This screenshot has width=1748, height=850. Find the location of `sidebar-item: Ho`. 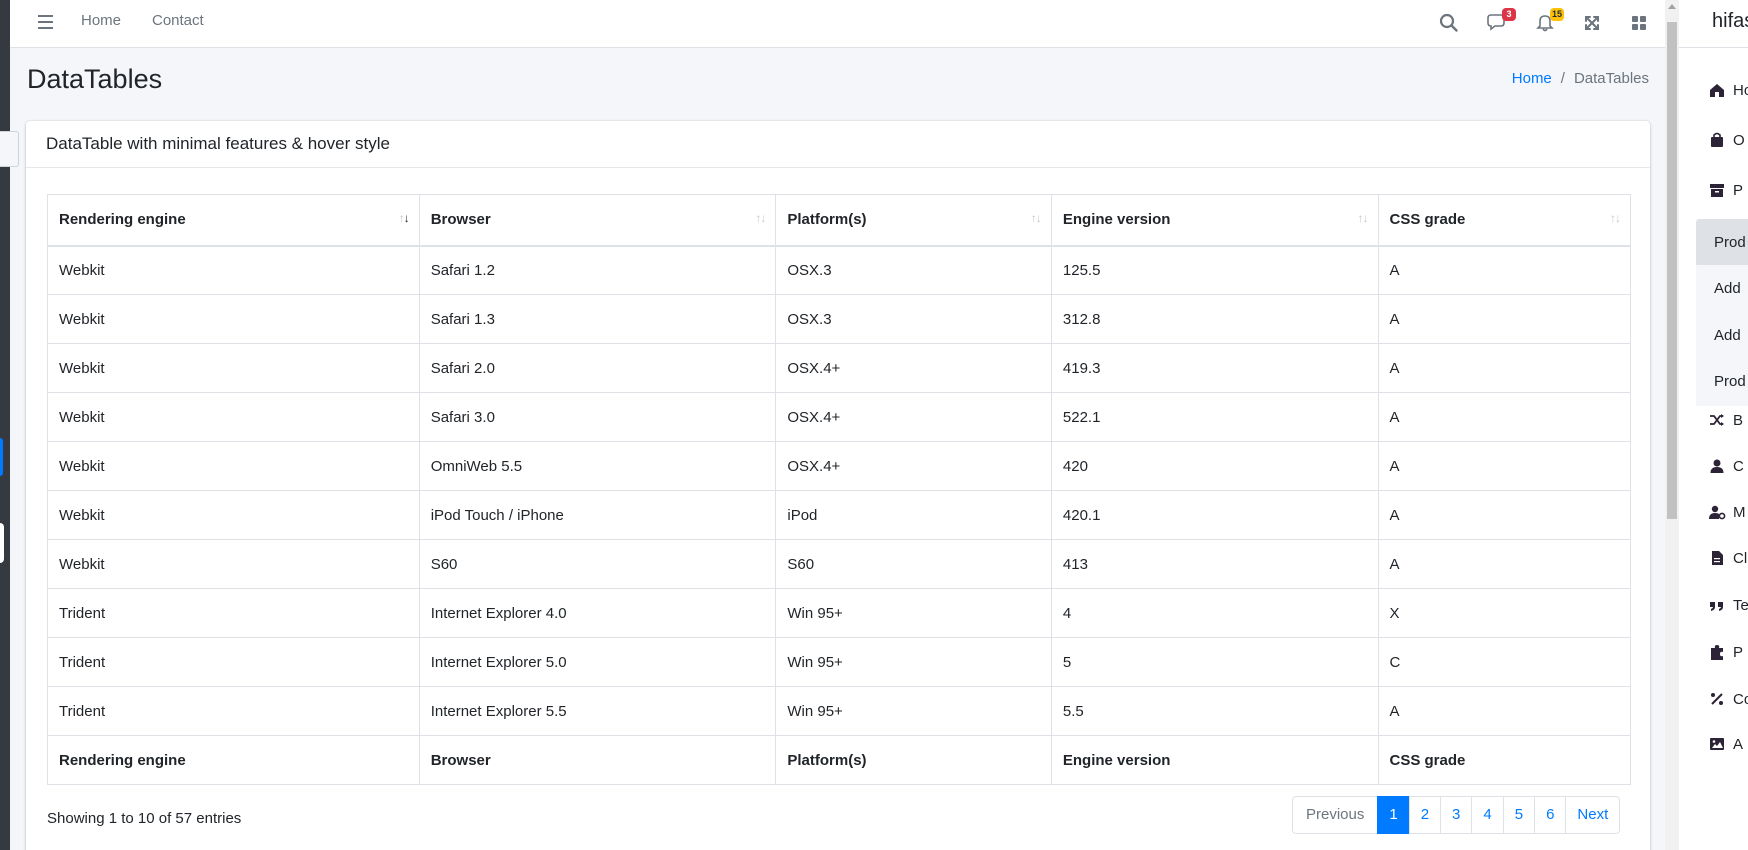

sidebar-item: Ho is located at coordinates (1713, 91).